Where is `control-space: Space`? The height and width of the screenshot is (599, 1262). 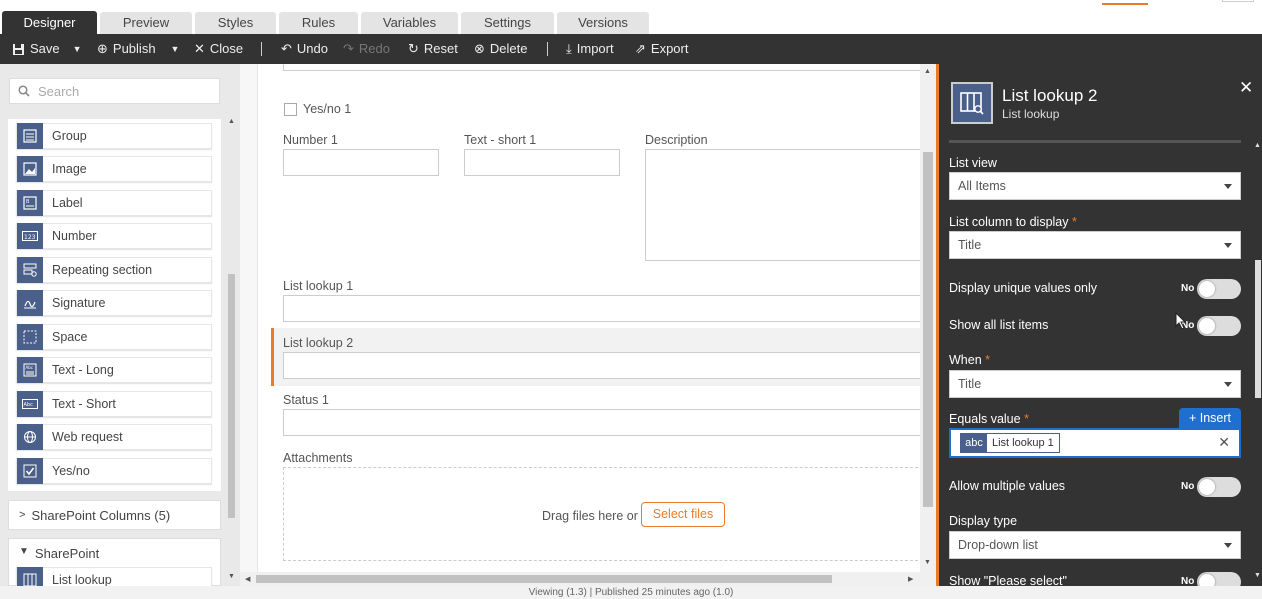 control-space: Space is located at coordinates (114, 337).